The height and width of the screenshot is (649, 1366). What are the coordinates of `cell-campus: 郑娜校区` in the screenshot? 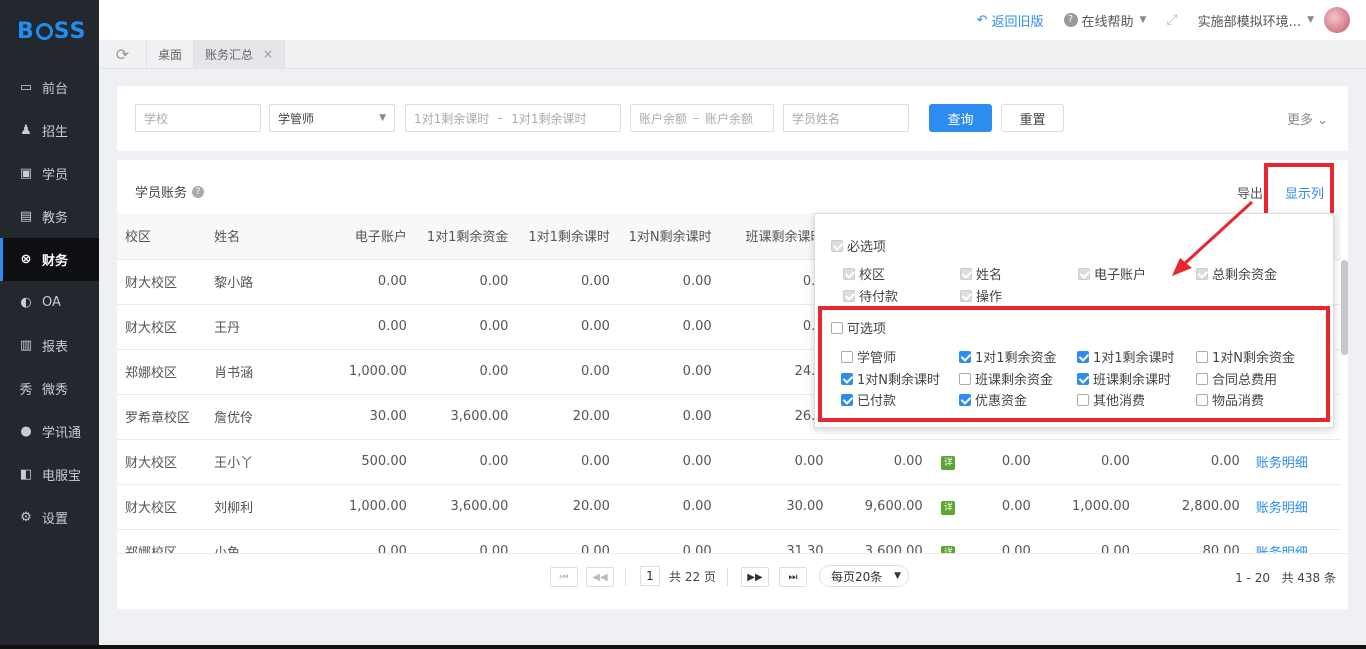 It's located at (162, 372).